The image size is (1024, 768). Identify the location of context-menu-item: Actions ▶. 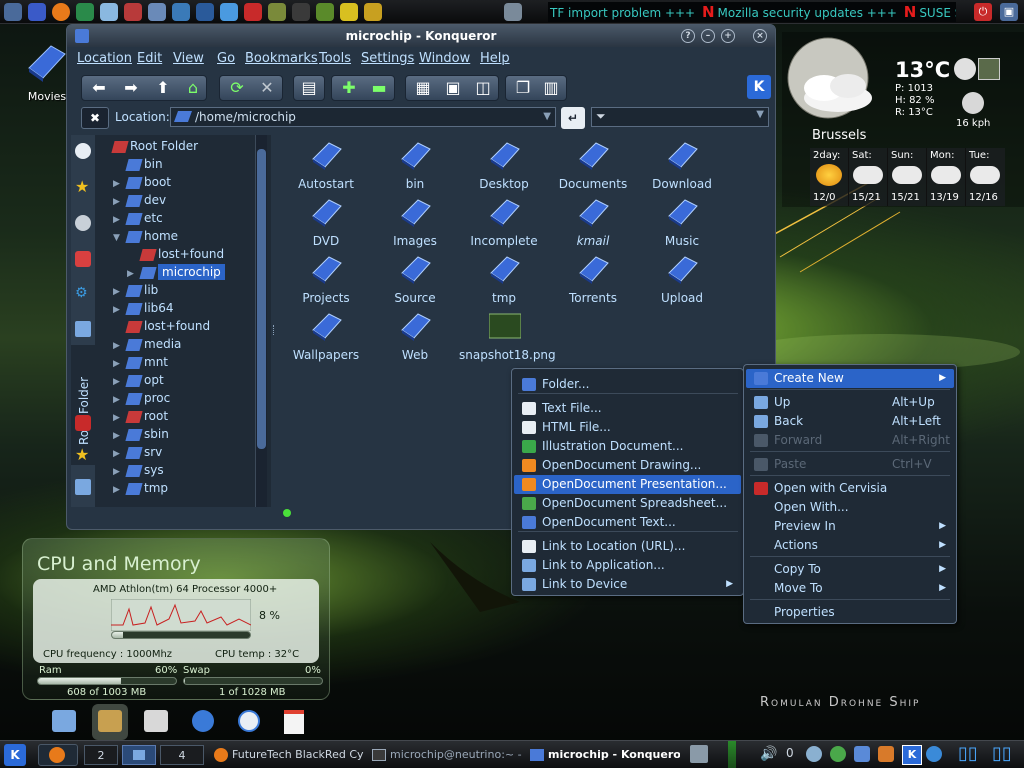
(850, 545).